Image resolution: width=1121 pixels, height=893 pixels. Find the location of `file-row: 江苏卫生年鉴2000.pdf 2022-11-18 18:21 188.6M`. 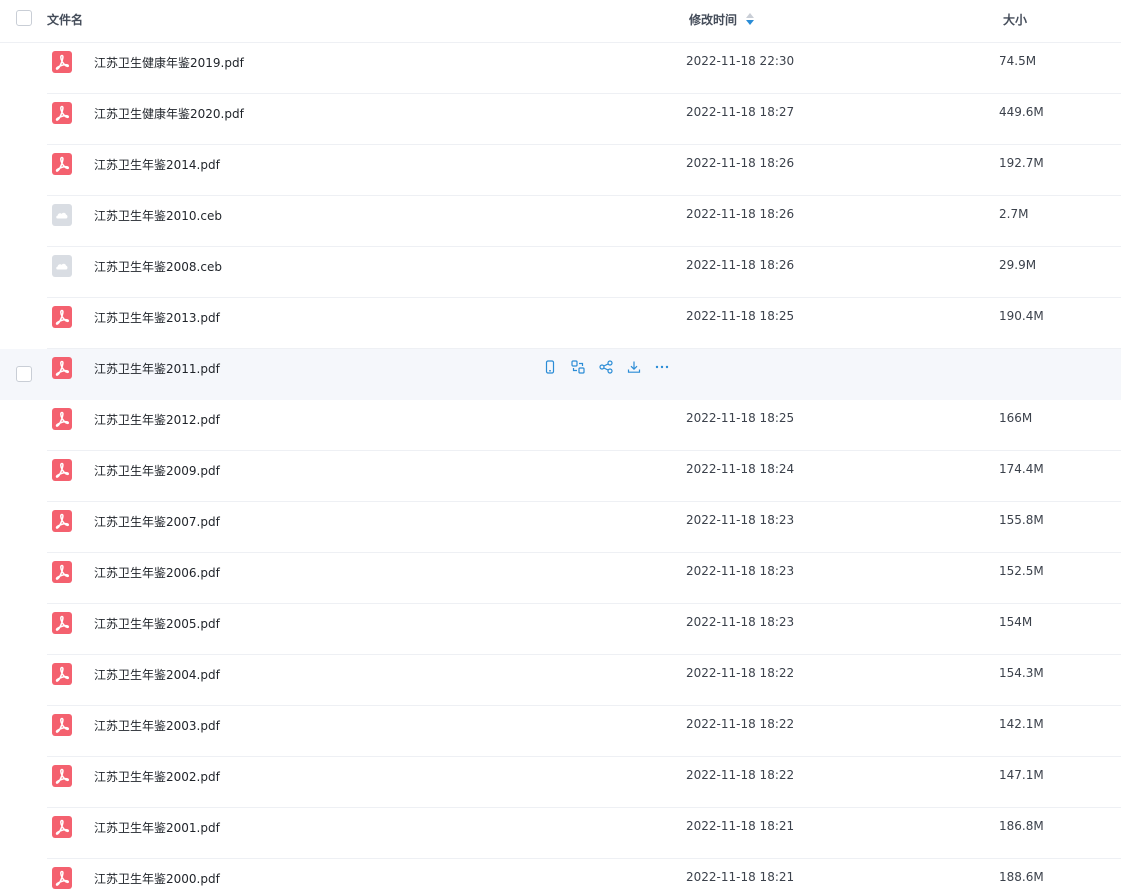

file-row: 江苏卫生年鉴2000.pdf 2022-11-18 18:21 188.6M is located at coordinates (560, 876).